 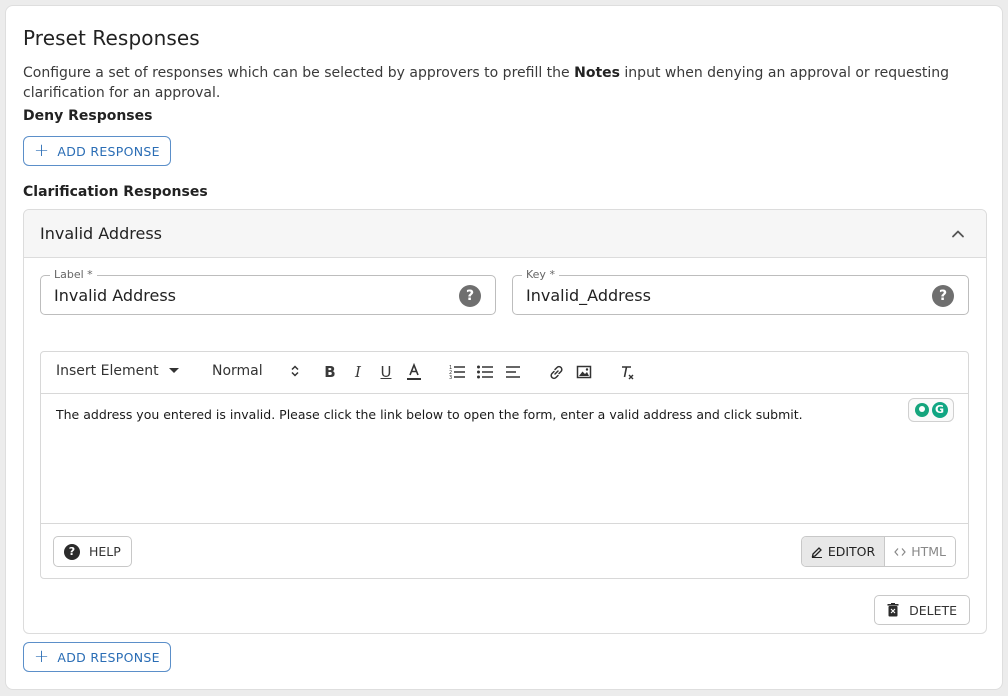 I want to click on text-style-select: Normal, so click(x=255, y=371).